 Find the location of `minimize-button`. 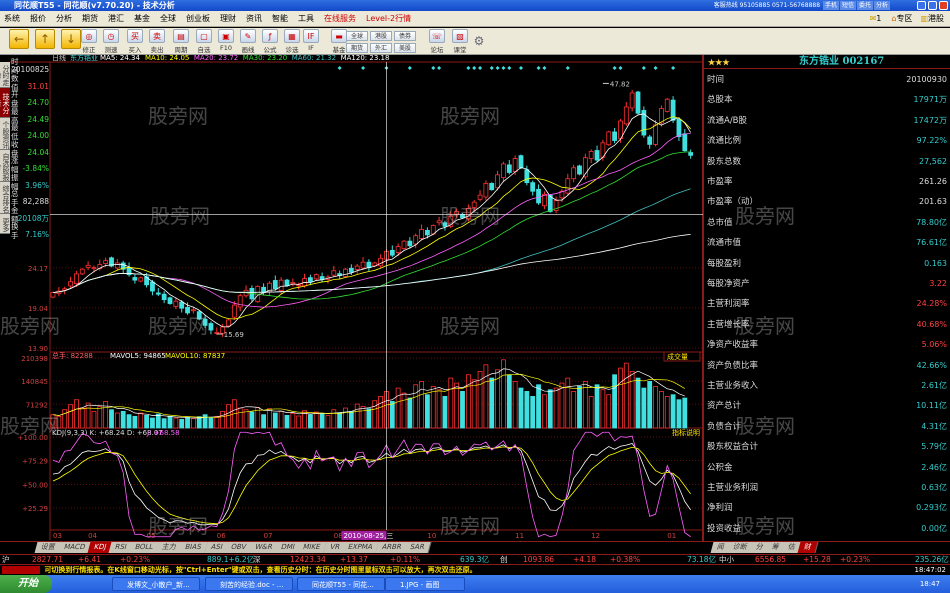

minimize-button is located at coordinates (921, 5).